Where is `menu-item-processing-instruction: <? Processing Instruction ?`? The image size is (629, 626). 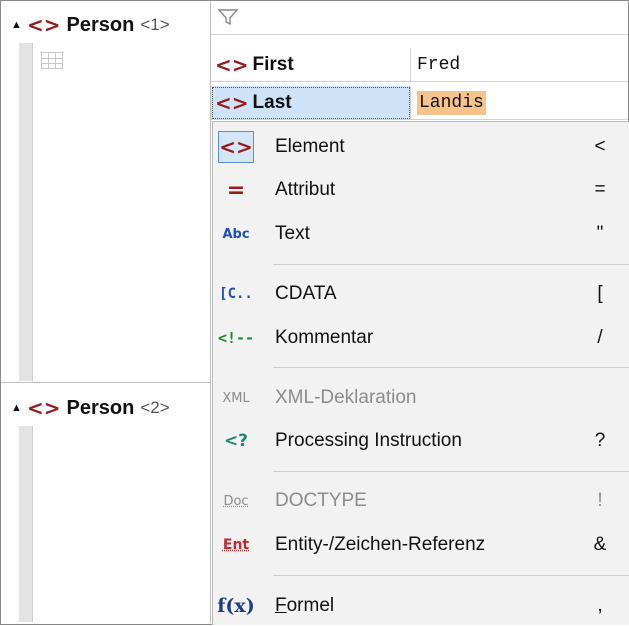 menu-item-processing-instruction: <? Processing Instruction ? is located at coordinates (421, 441).